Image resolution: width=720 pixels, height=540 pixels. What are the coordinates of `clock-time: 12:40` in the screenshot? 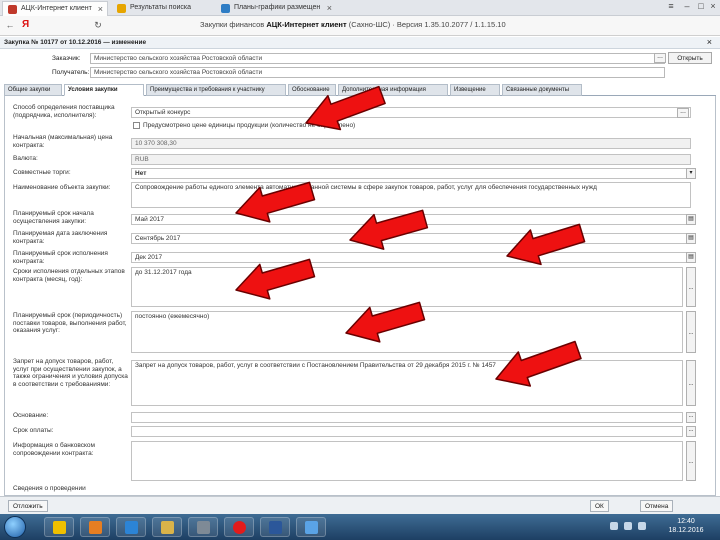 It's located at (686, 521).